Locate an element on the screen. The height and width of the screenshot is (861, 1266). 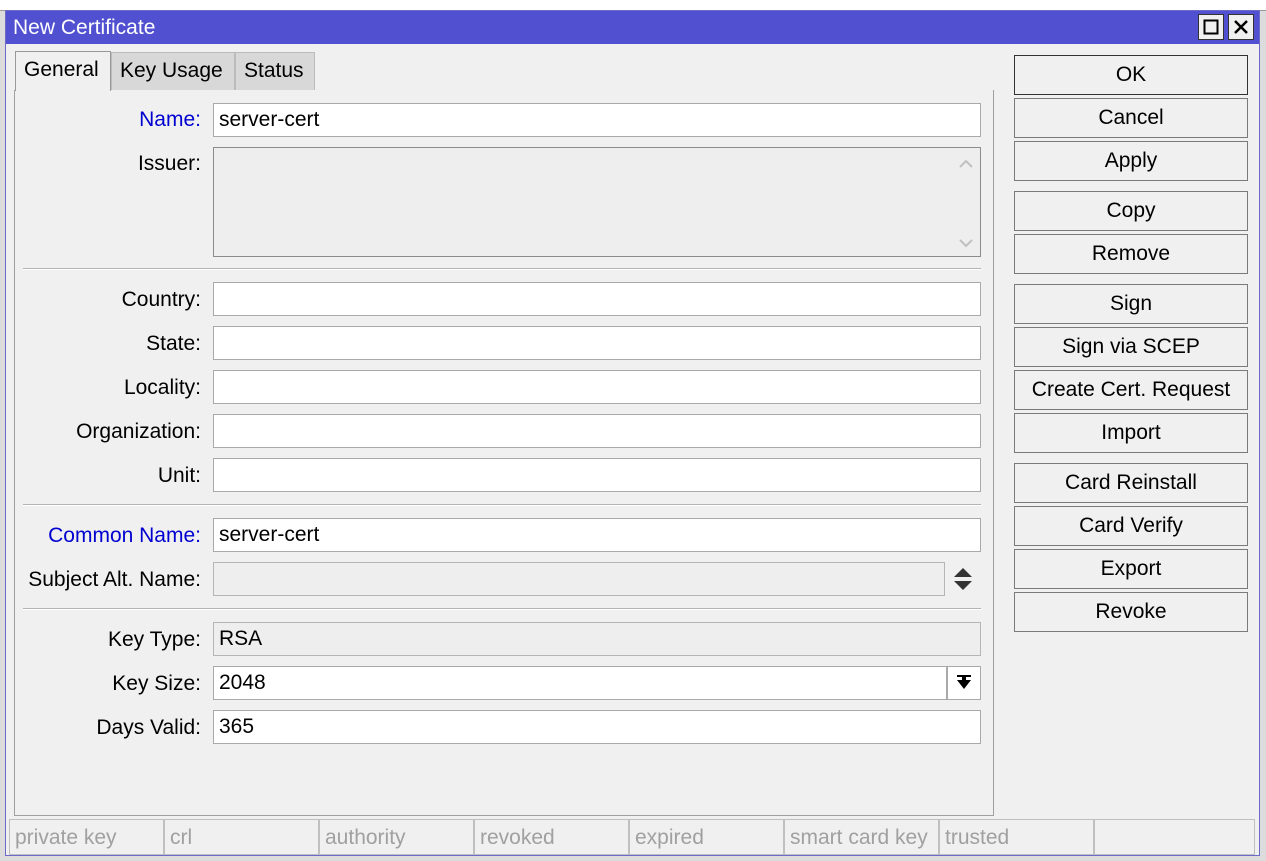
state-field is located at coordinates (597, 343).